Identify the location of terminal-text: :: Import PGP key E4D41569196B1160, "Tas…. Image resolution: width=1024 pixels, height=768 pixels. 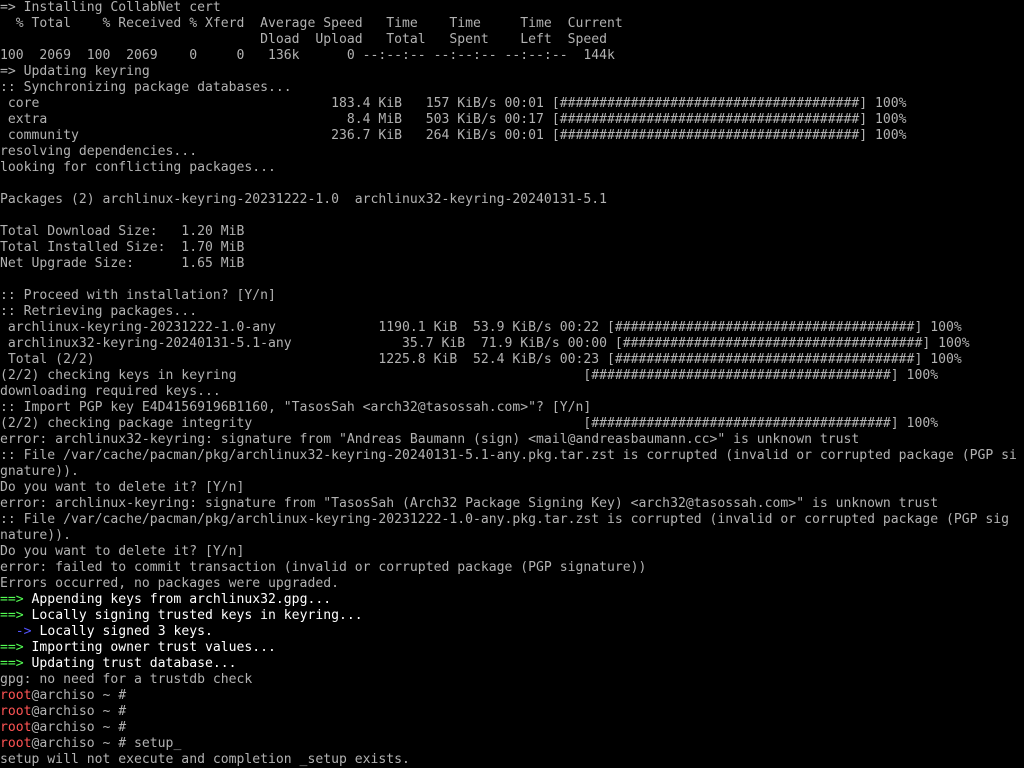
(296, 407).